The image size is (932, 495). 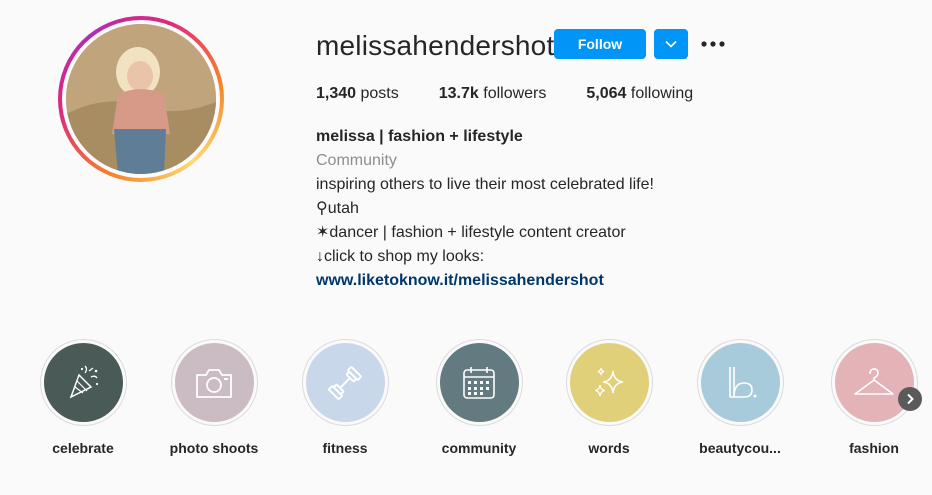 What do you see at coordinates (459, 93) in the screenshot?
I see `followers-count: 13.7k` at bounding box center [459, 93].